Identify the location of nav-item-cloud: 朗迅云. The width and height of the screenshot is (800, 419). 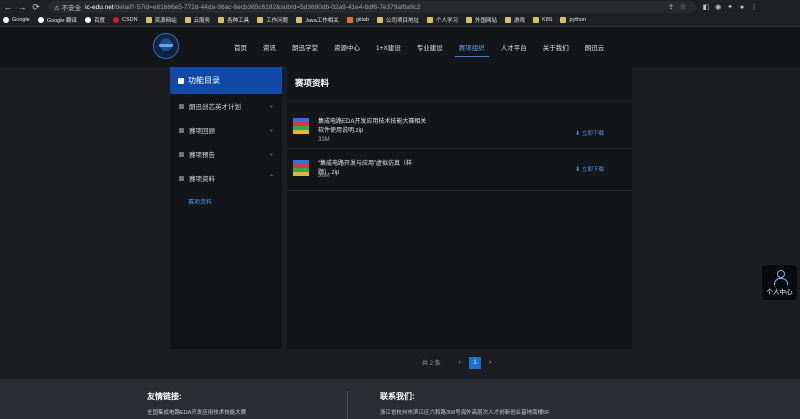
(595, 47).